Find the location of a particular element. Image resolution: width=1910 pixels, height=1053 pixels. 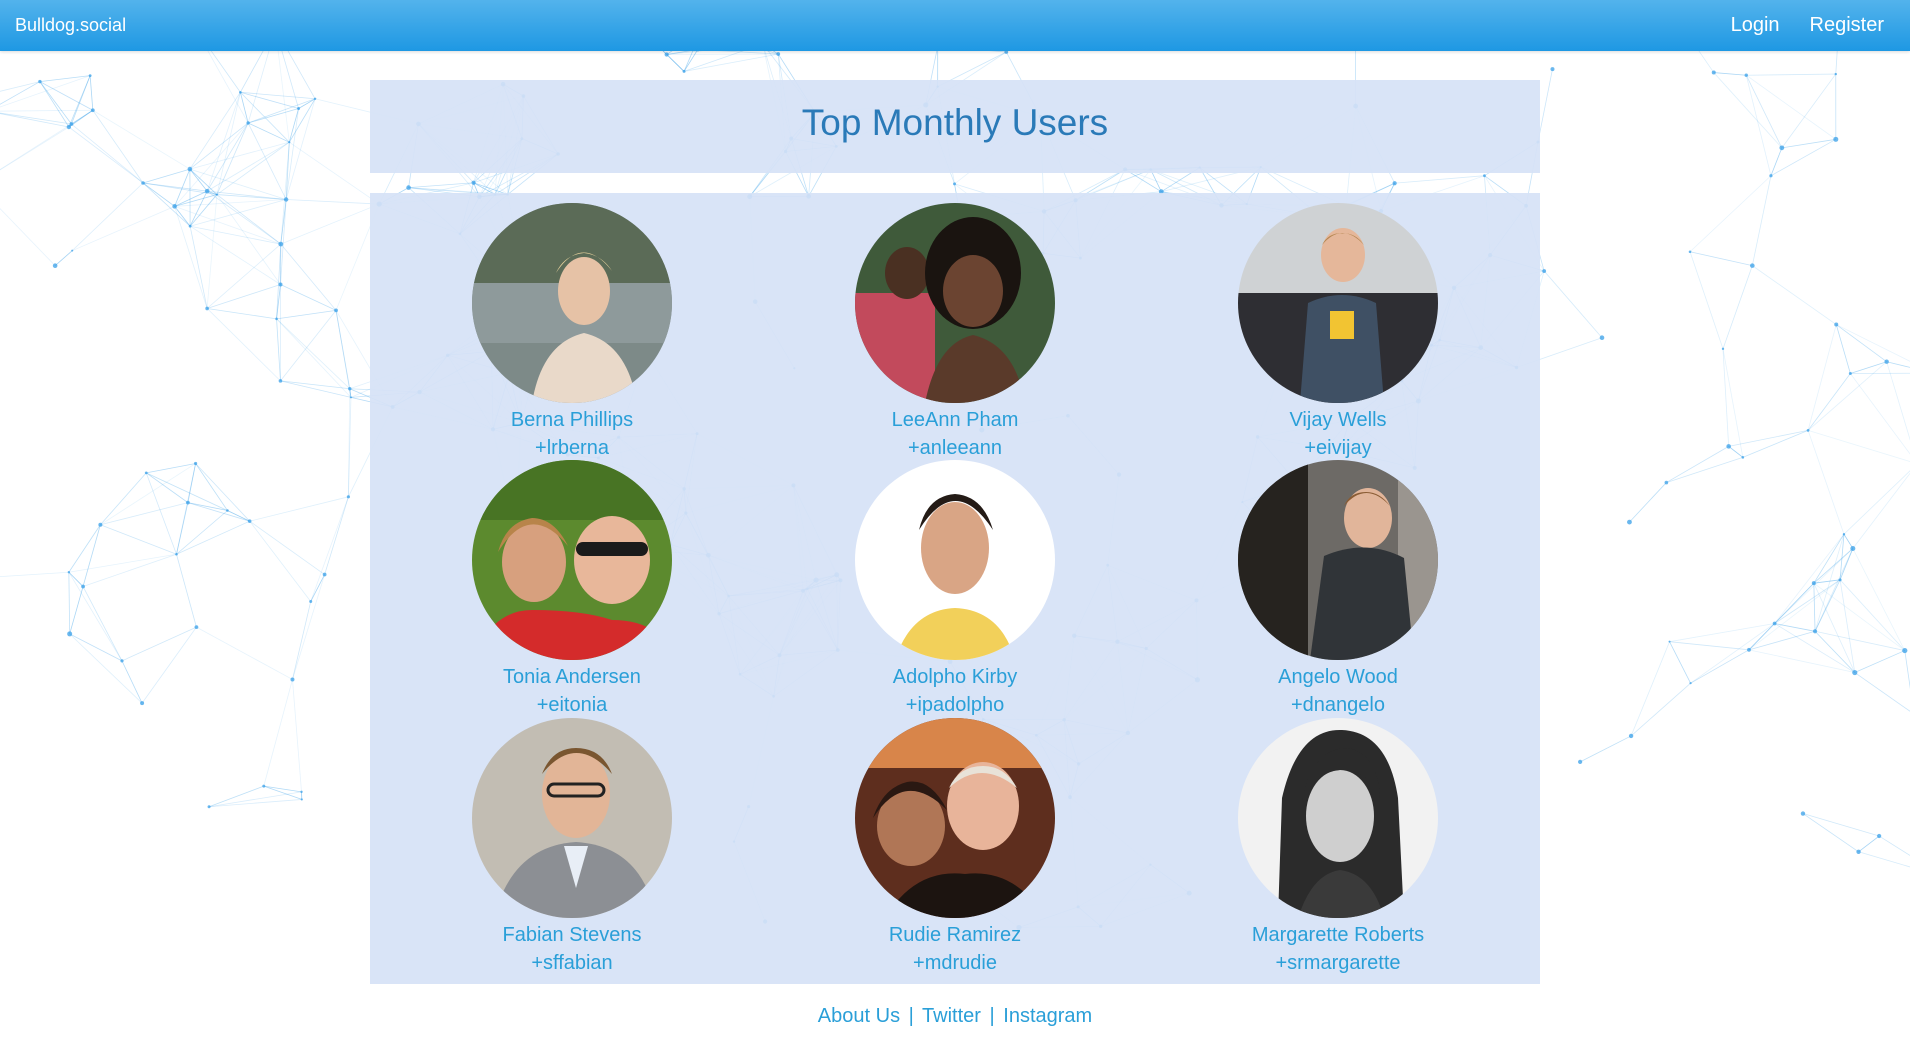

user-handle-link: +dnangelo is located at coordinates (1338, 705).